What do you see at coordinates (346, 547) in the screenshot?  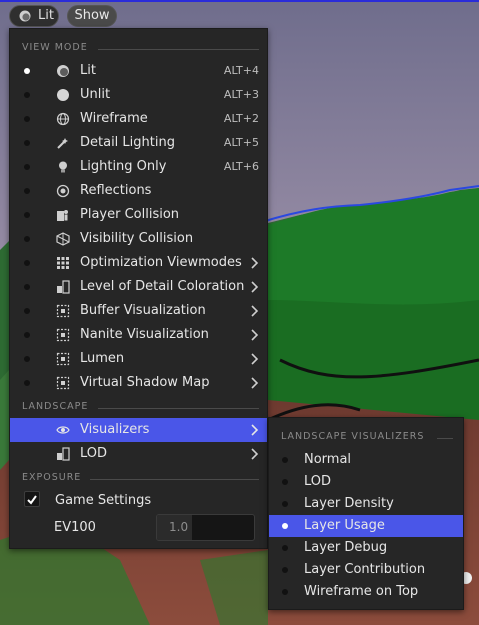 I see `submenu-item-label: Layer Debug` at bounding box center [346, 547].